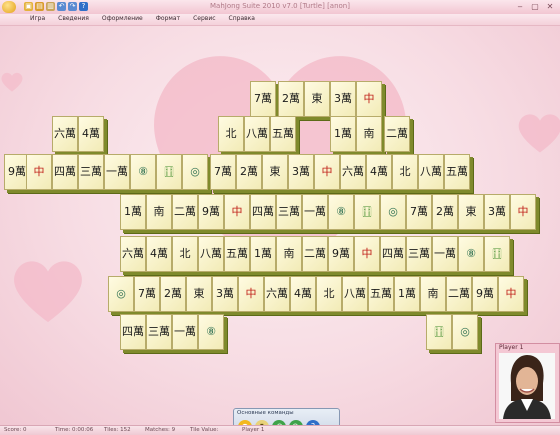 This screenshot has height=435, width=560. What do you see at coordinates (286, 416) in the screenshot?
I see `commands-toolbar: Основные команды ● ▮ ↶ ↷ ?` at bounding box center [286, 416].